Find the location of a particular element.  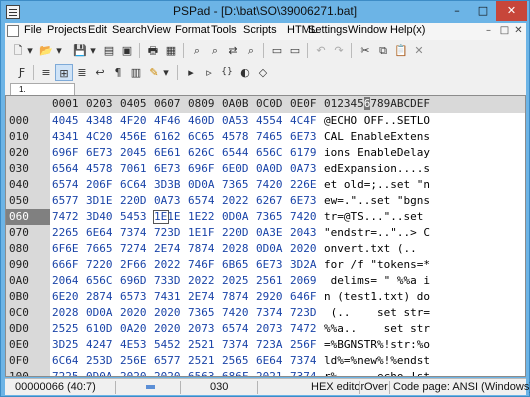

hex-word: 610D is located at coordinates (99, 329).